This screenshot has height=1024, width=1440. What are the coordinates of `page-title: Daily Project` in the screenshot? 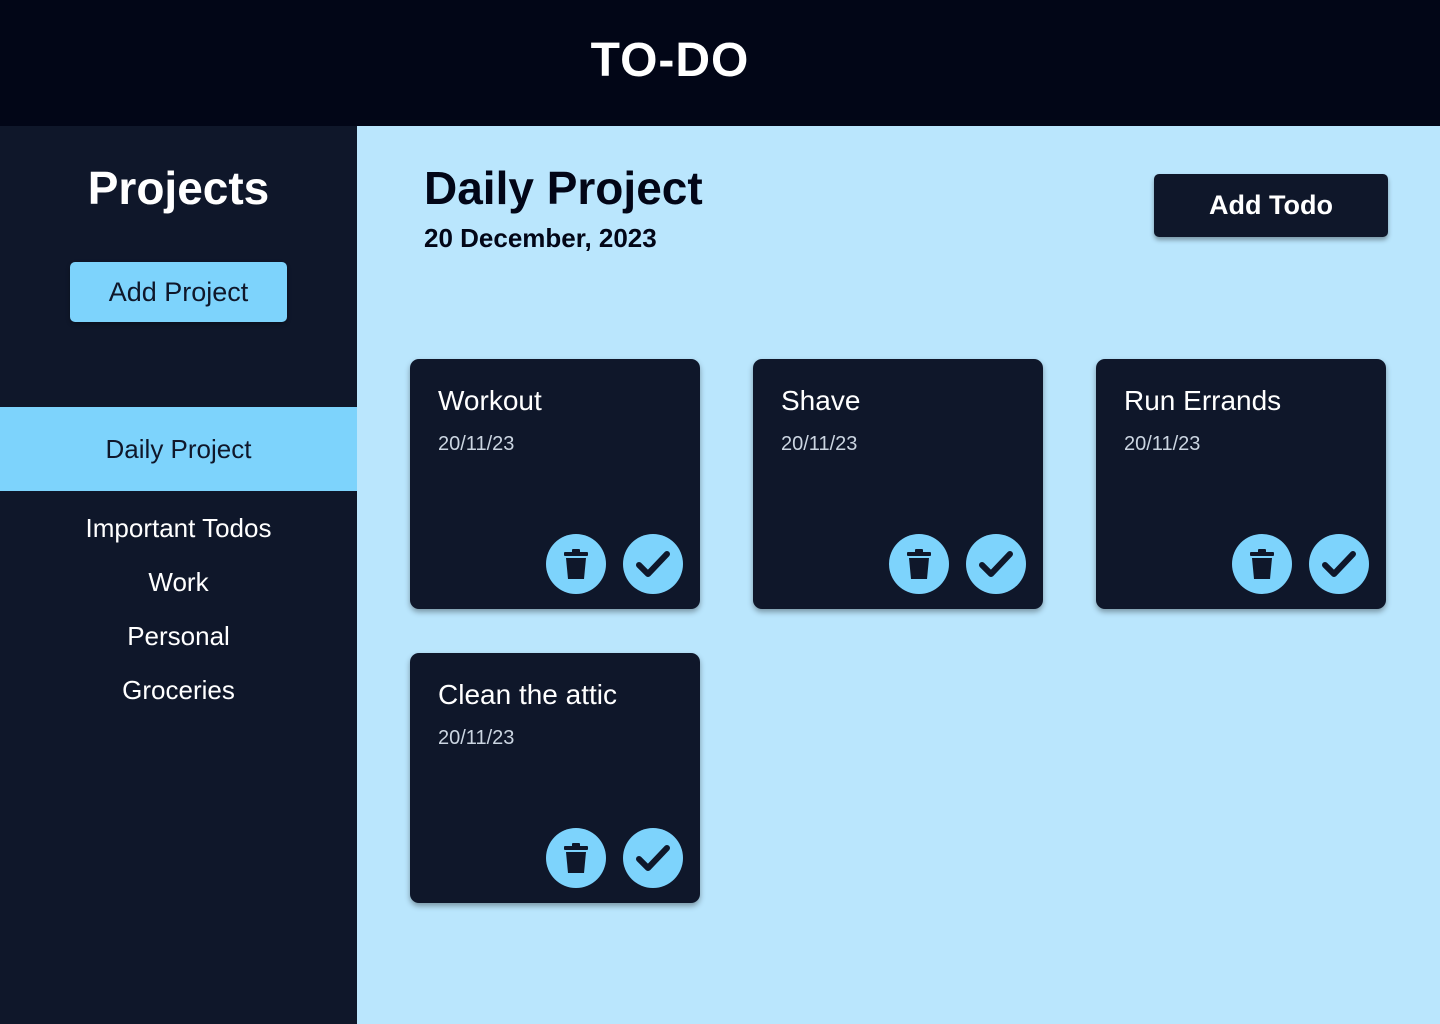 It's located at (563, 188).